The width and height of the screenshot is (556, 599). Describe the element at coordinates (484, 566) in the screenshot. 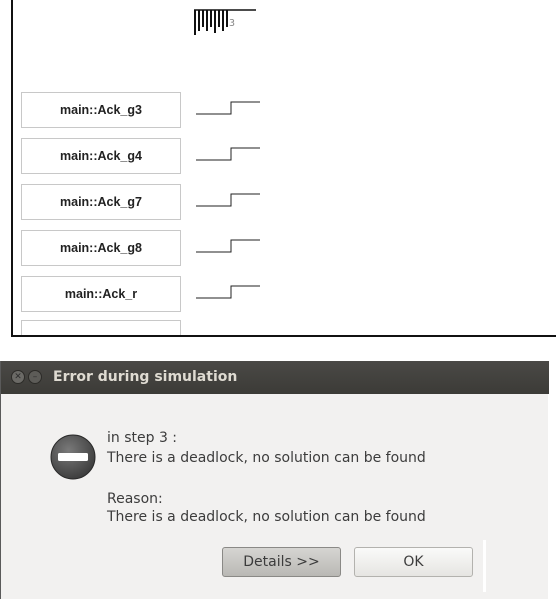

I see `divider` at that location.